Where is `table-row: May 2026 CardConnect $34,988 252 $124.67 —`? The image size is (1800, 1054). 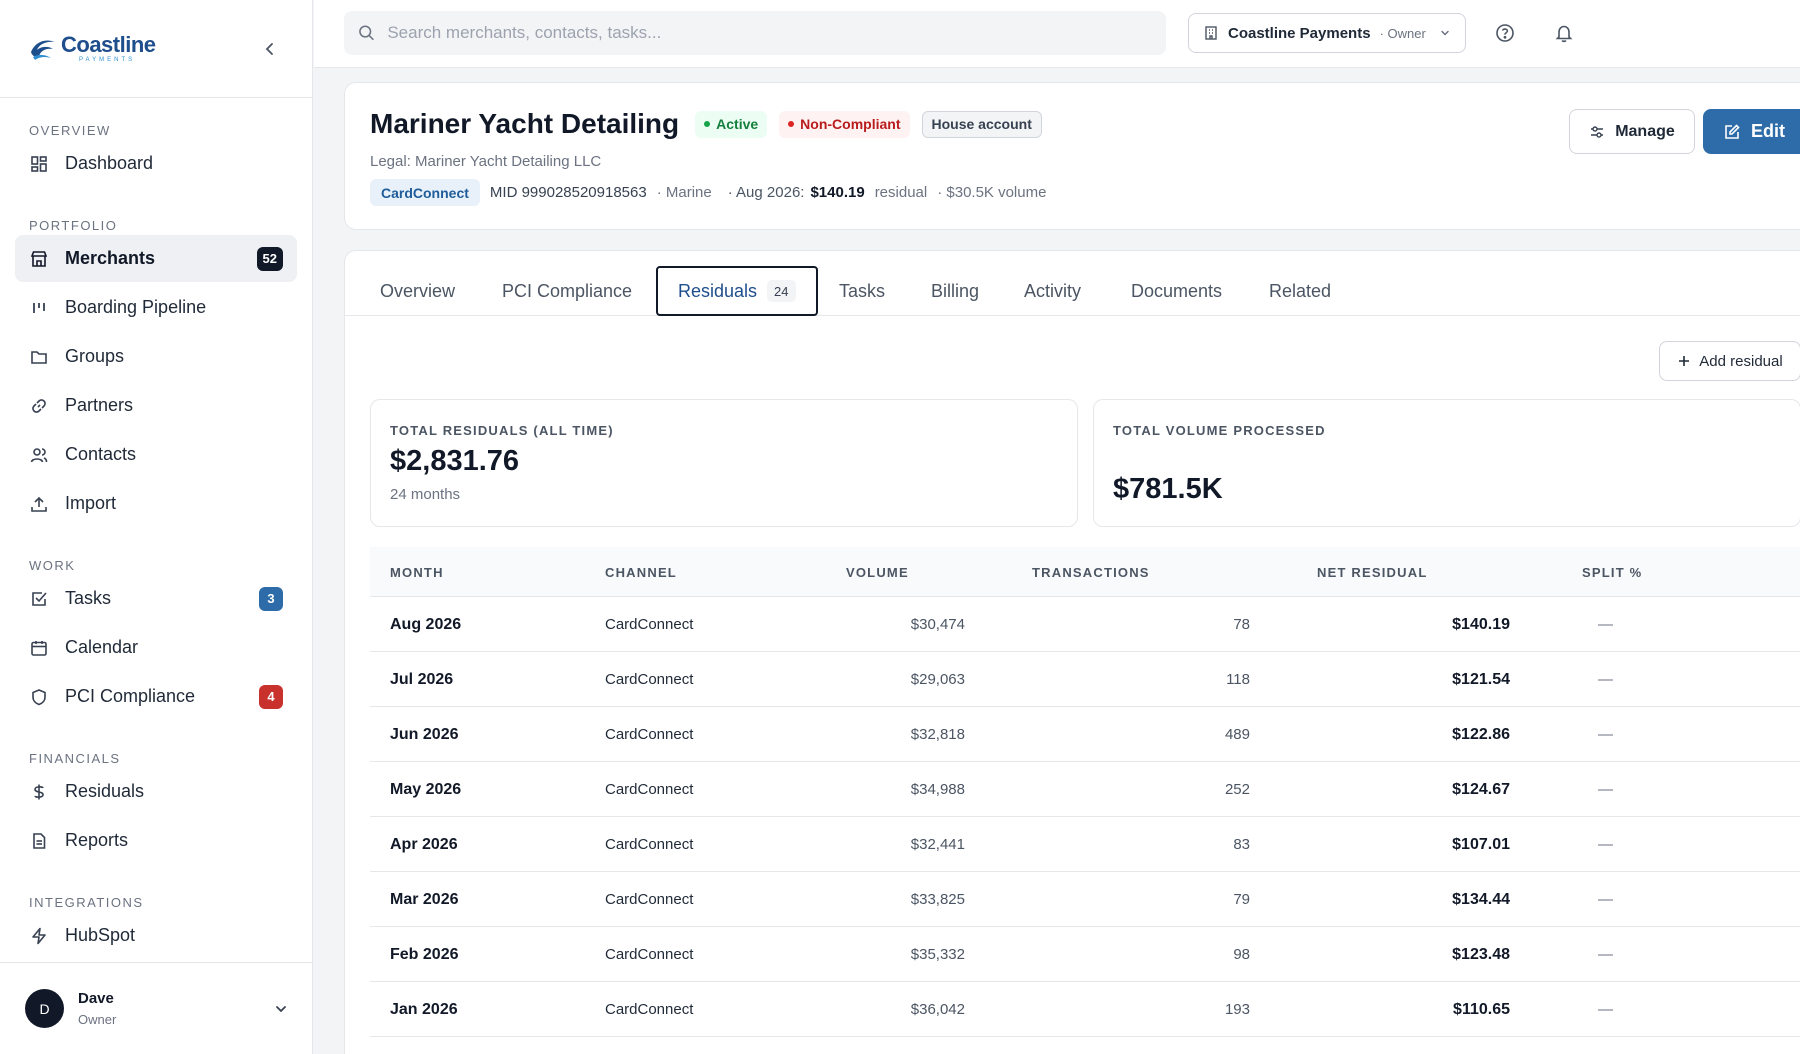 table-row: May 2026 CardConnect $34,988 252 $124.67 — is located at coordinates (1085, 789).